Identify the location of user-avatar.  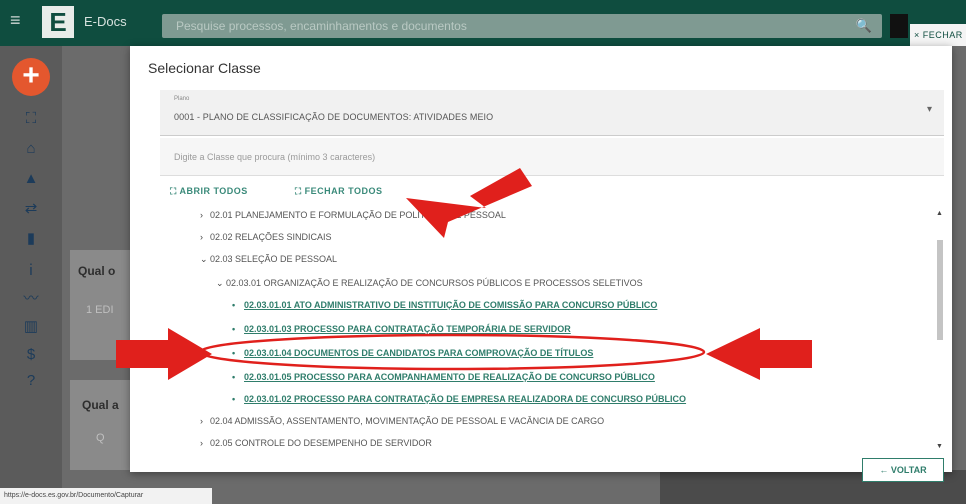
(899, 26).